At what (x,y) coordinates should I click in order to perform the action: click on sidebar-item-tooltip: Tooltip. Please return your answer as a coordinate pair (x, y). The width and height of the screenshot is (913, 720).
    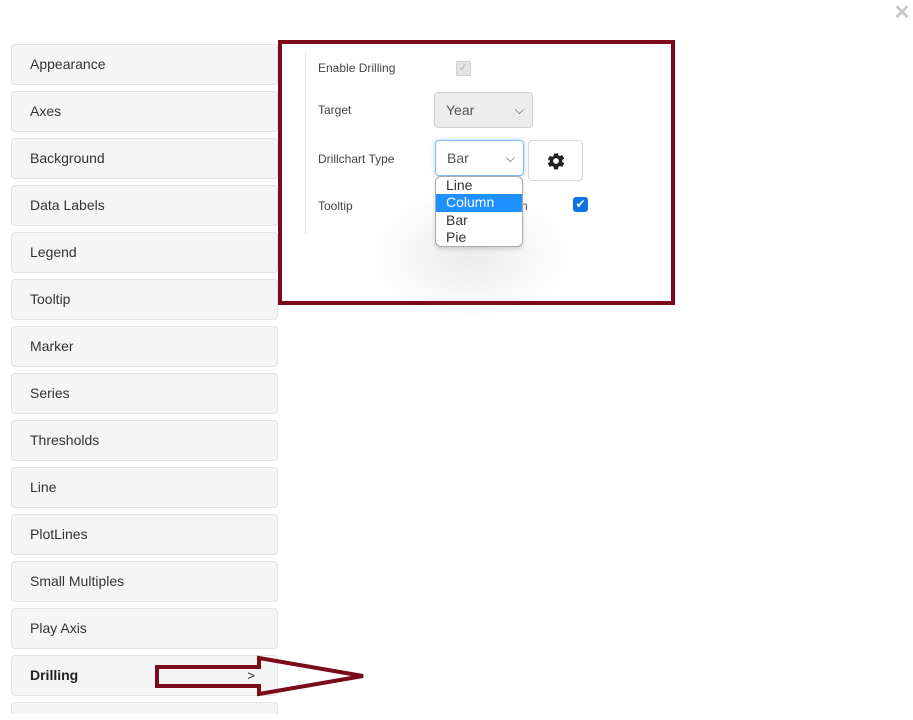
    Looking at the image, I should click on (144, 299).